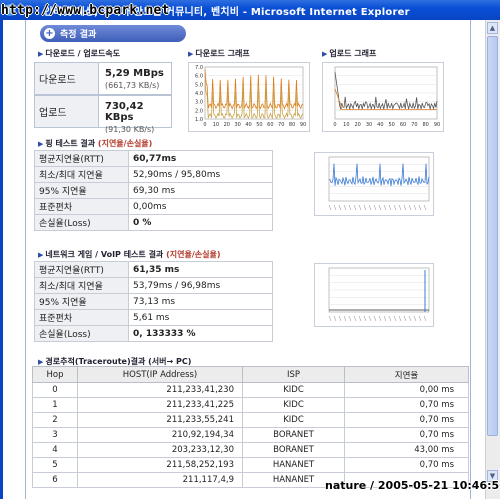  What do you see at coordinates (113, 33) in the screenshot?
I see `section-header-measurement: + 측정 결과` at bounding box center [113, 33].